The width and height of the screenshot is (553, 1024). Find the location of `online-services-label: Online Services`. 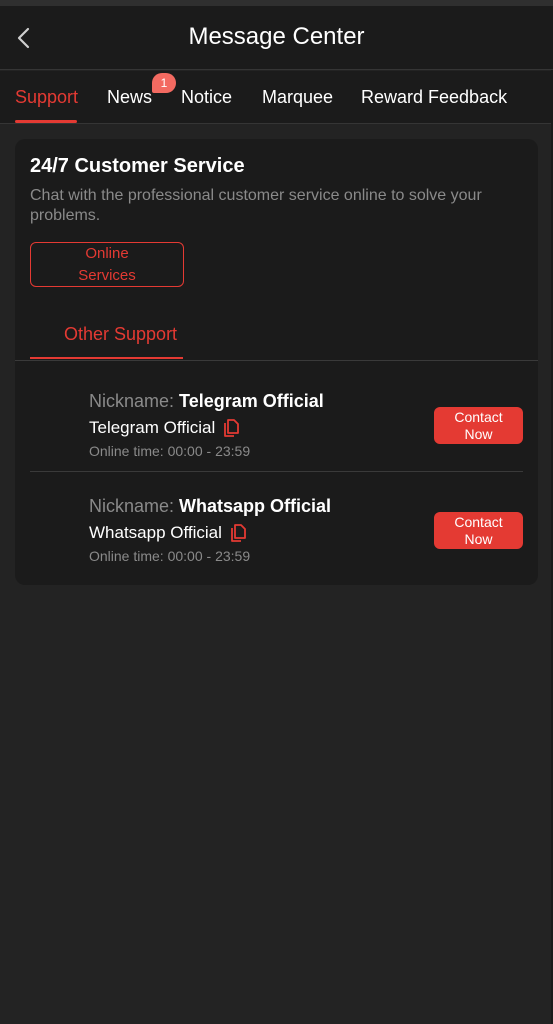

online-services-label: Online Services is located at coordinates (107, 264).